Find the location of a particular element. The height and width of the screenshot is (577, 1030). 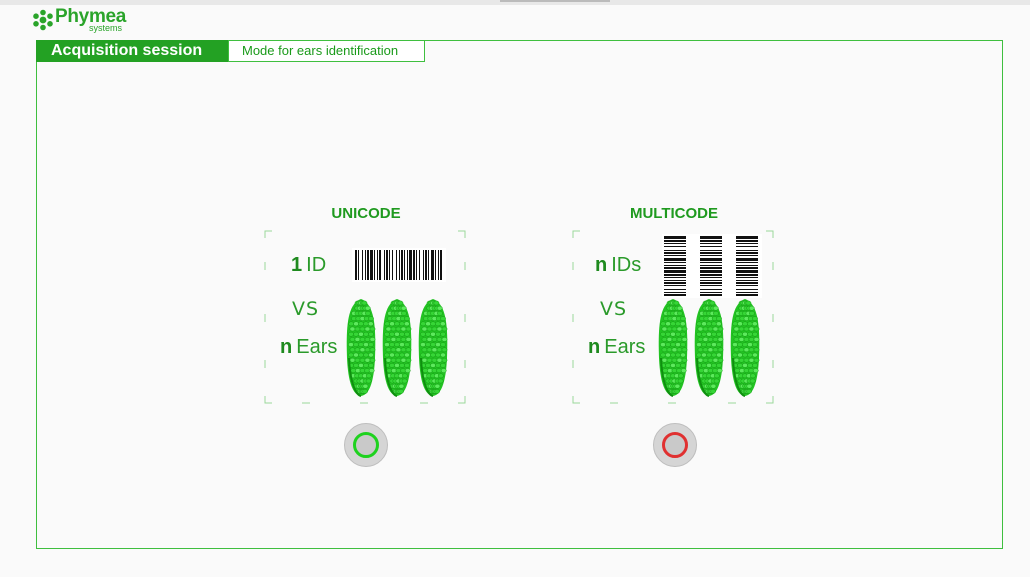

unicode-select-button is located at coordinates (366, 445).